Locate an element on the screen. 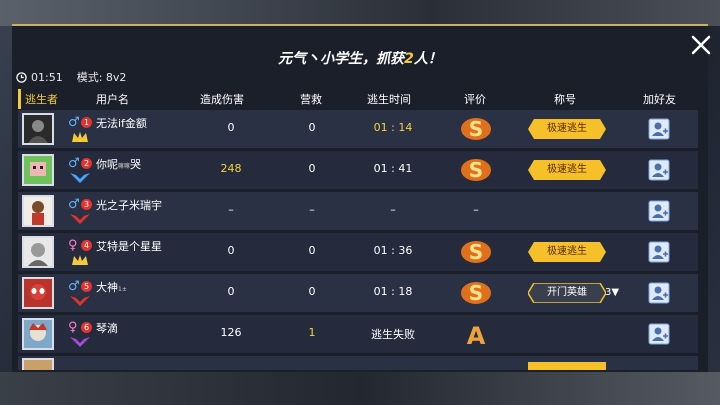 This screenshot has height=405, width=720. player-name: 艾特是个星星 is located at coordinates (129, 246).